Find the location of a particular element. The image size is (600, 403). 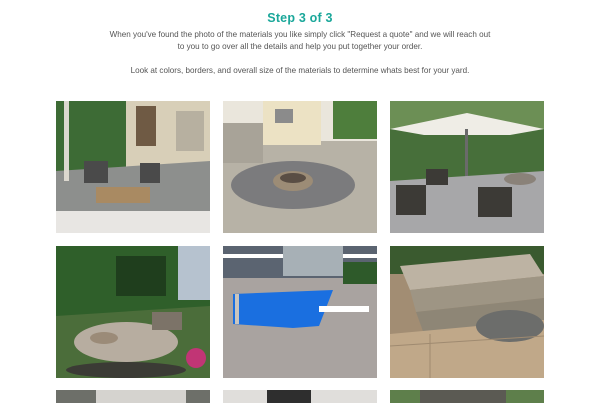

gallery-photo-patio-couches is located at coordinates (133, 167).